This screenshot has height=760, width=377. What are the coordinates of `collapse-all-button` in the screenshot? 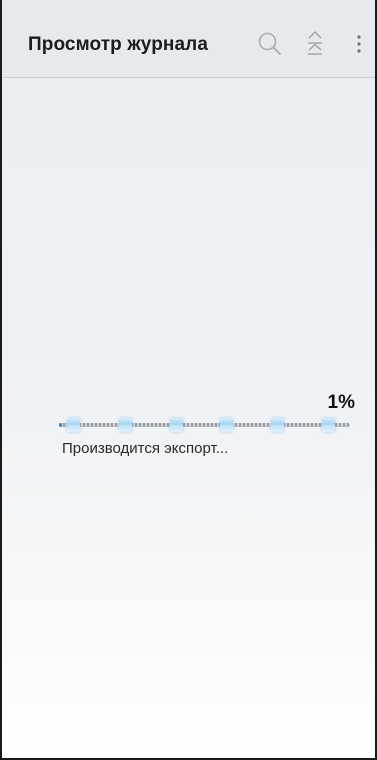 It's located at (315, 44).